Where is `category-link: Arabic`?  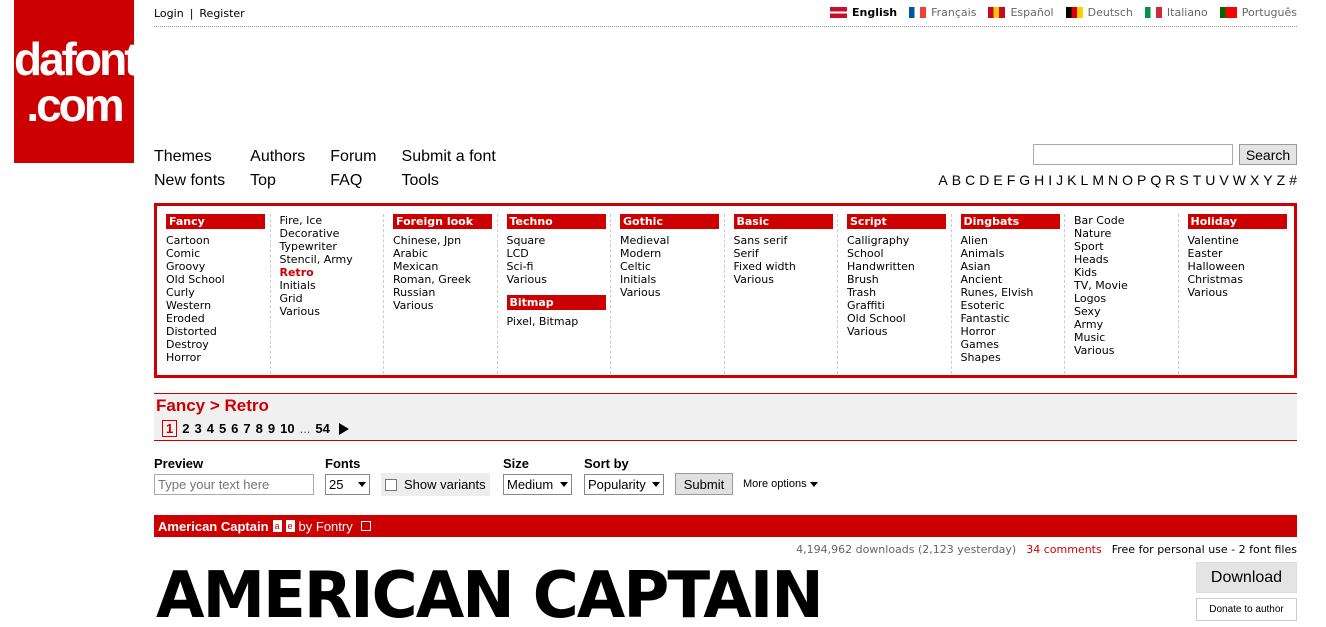 category-link: Arabic is located at coordinates (445, 253).